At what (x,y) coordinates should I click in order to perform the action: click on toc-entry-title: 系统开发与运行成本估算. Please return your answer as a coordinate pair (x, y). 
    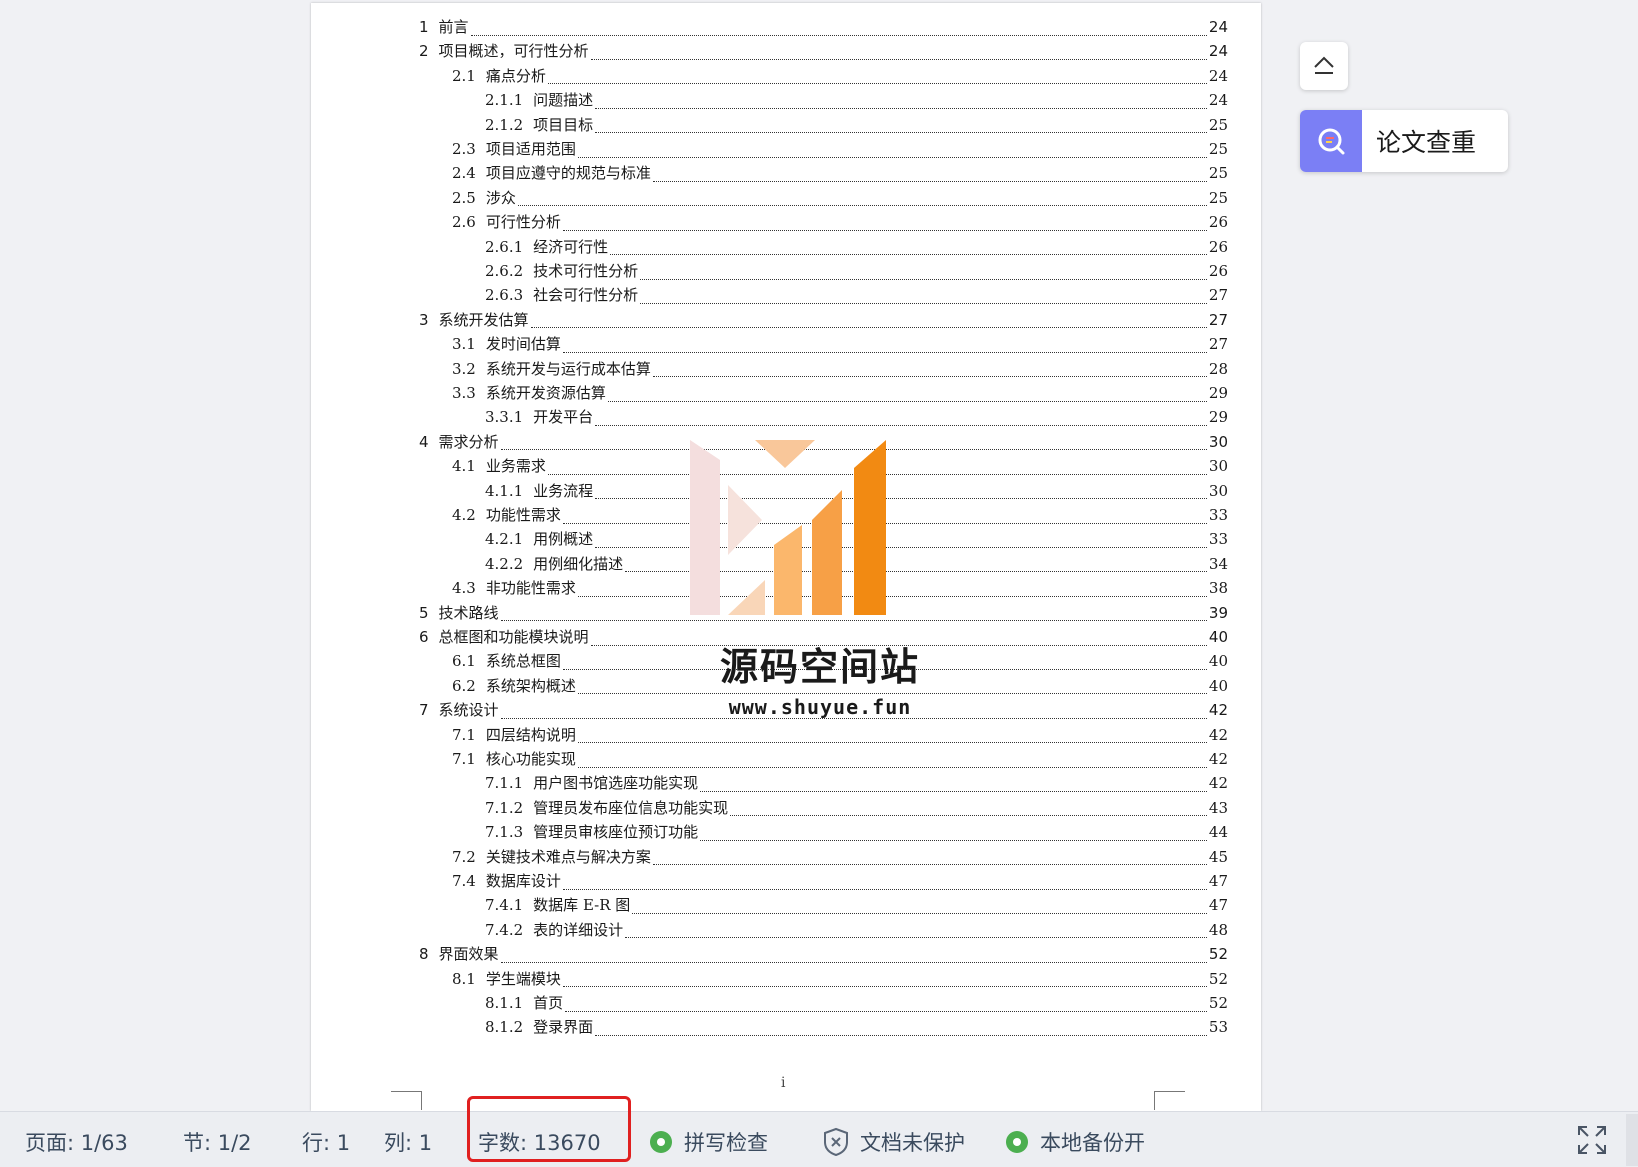
    Looking at the image, I should click on (568, 368).